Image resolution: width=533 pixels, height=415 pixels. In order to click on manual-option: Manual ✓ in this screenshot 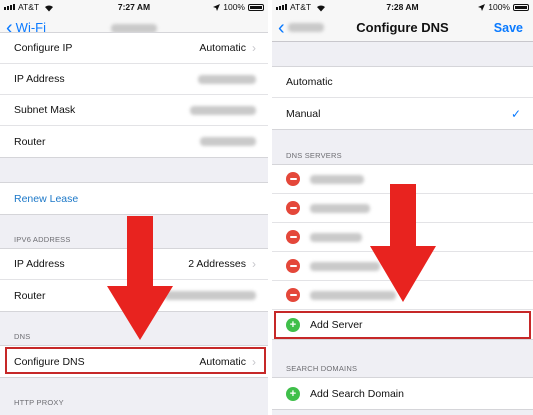, I will do `click(402, 113)`.